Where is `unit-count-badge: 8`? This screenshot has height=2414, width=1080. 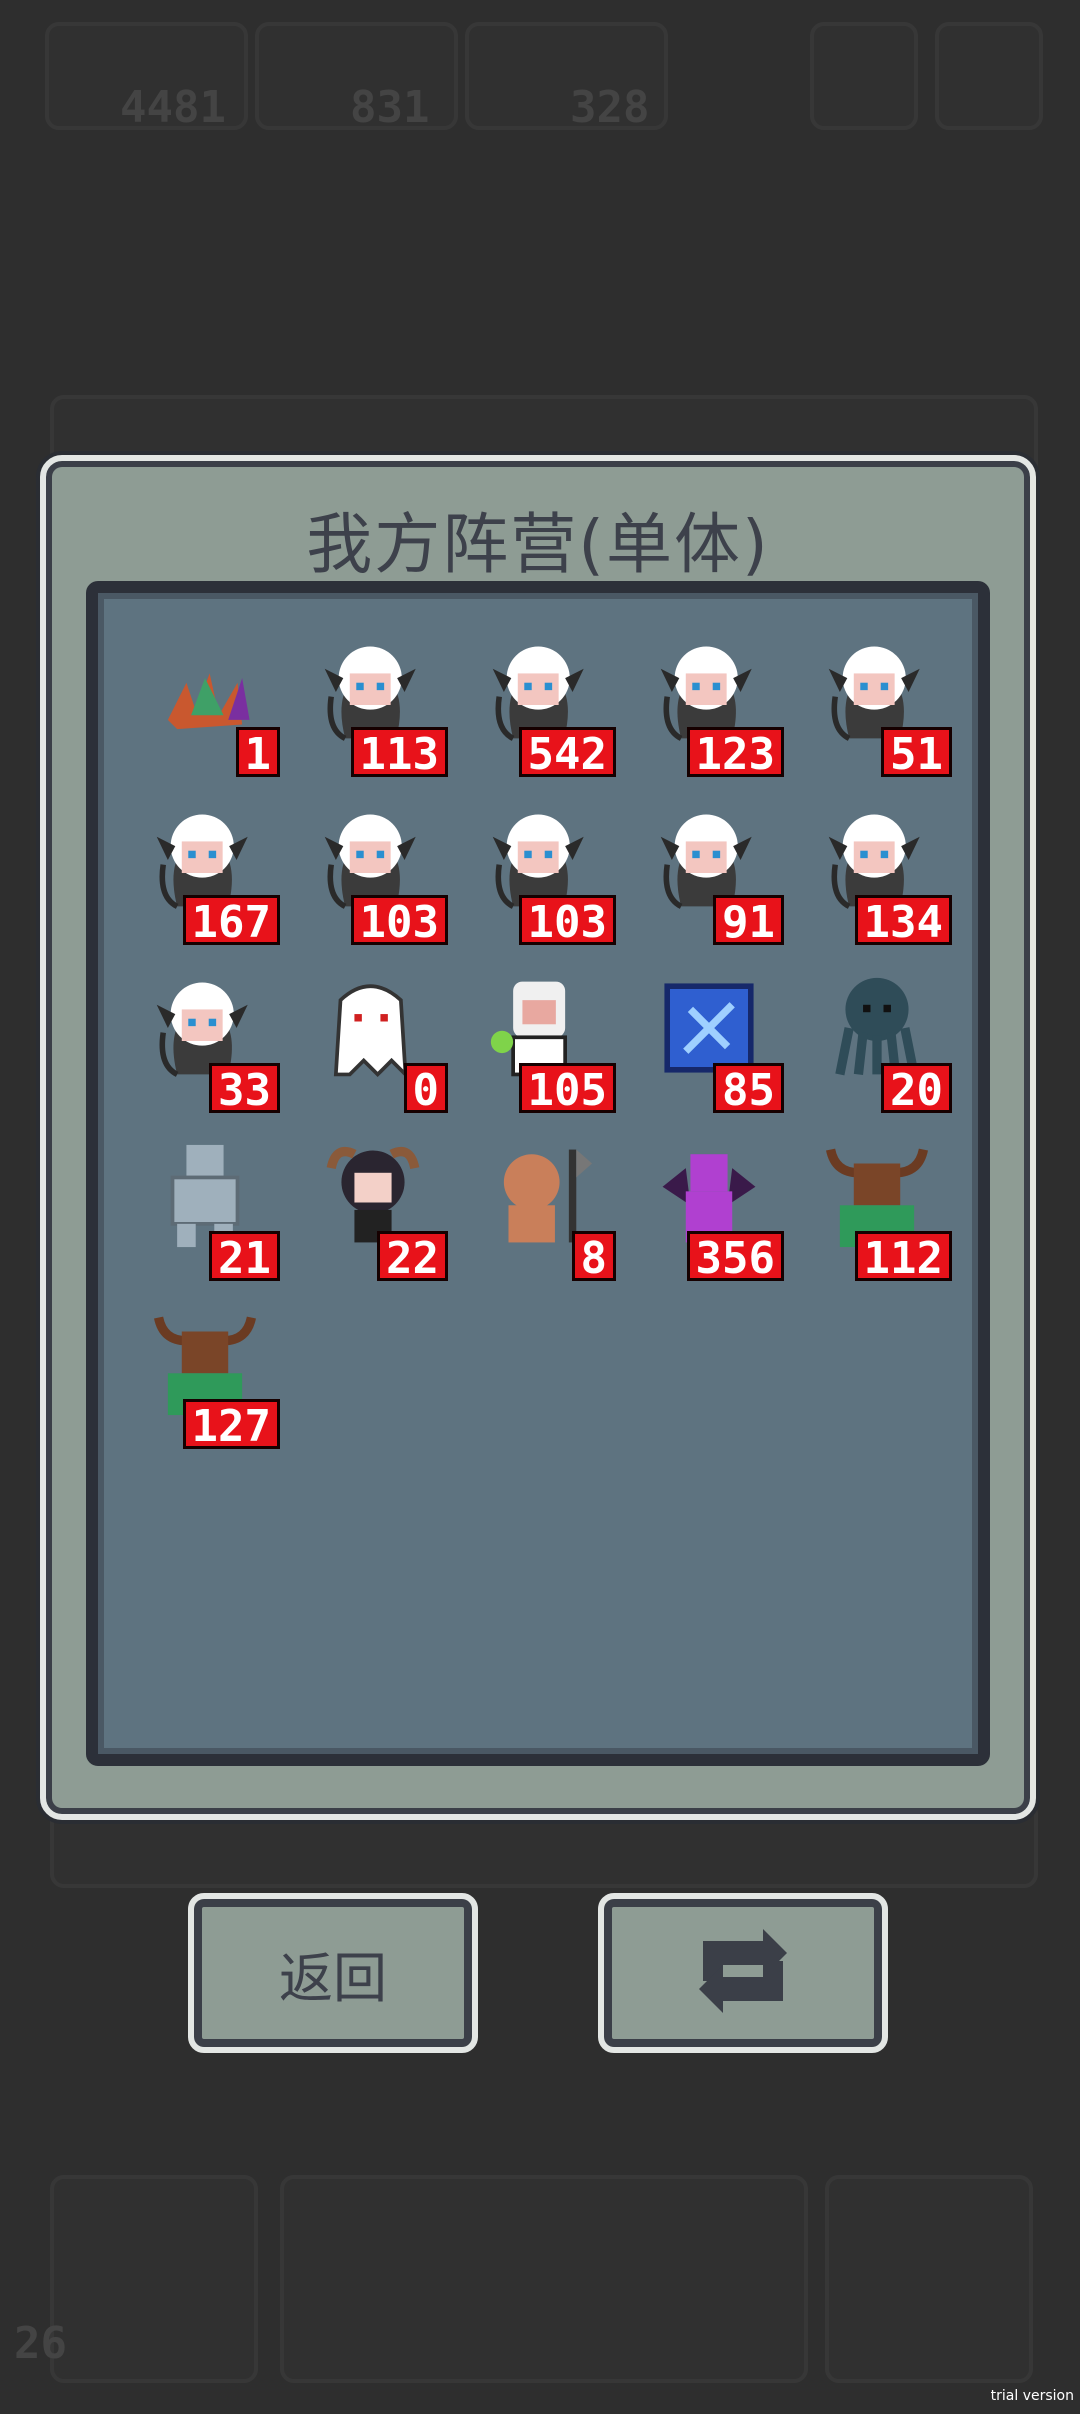
unit-count-badge: 8 is located at coordinates (593, 1257).